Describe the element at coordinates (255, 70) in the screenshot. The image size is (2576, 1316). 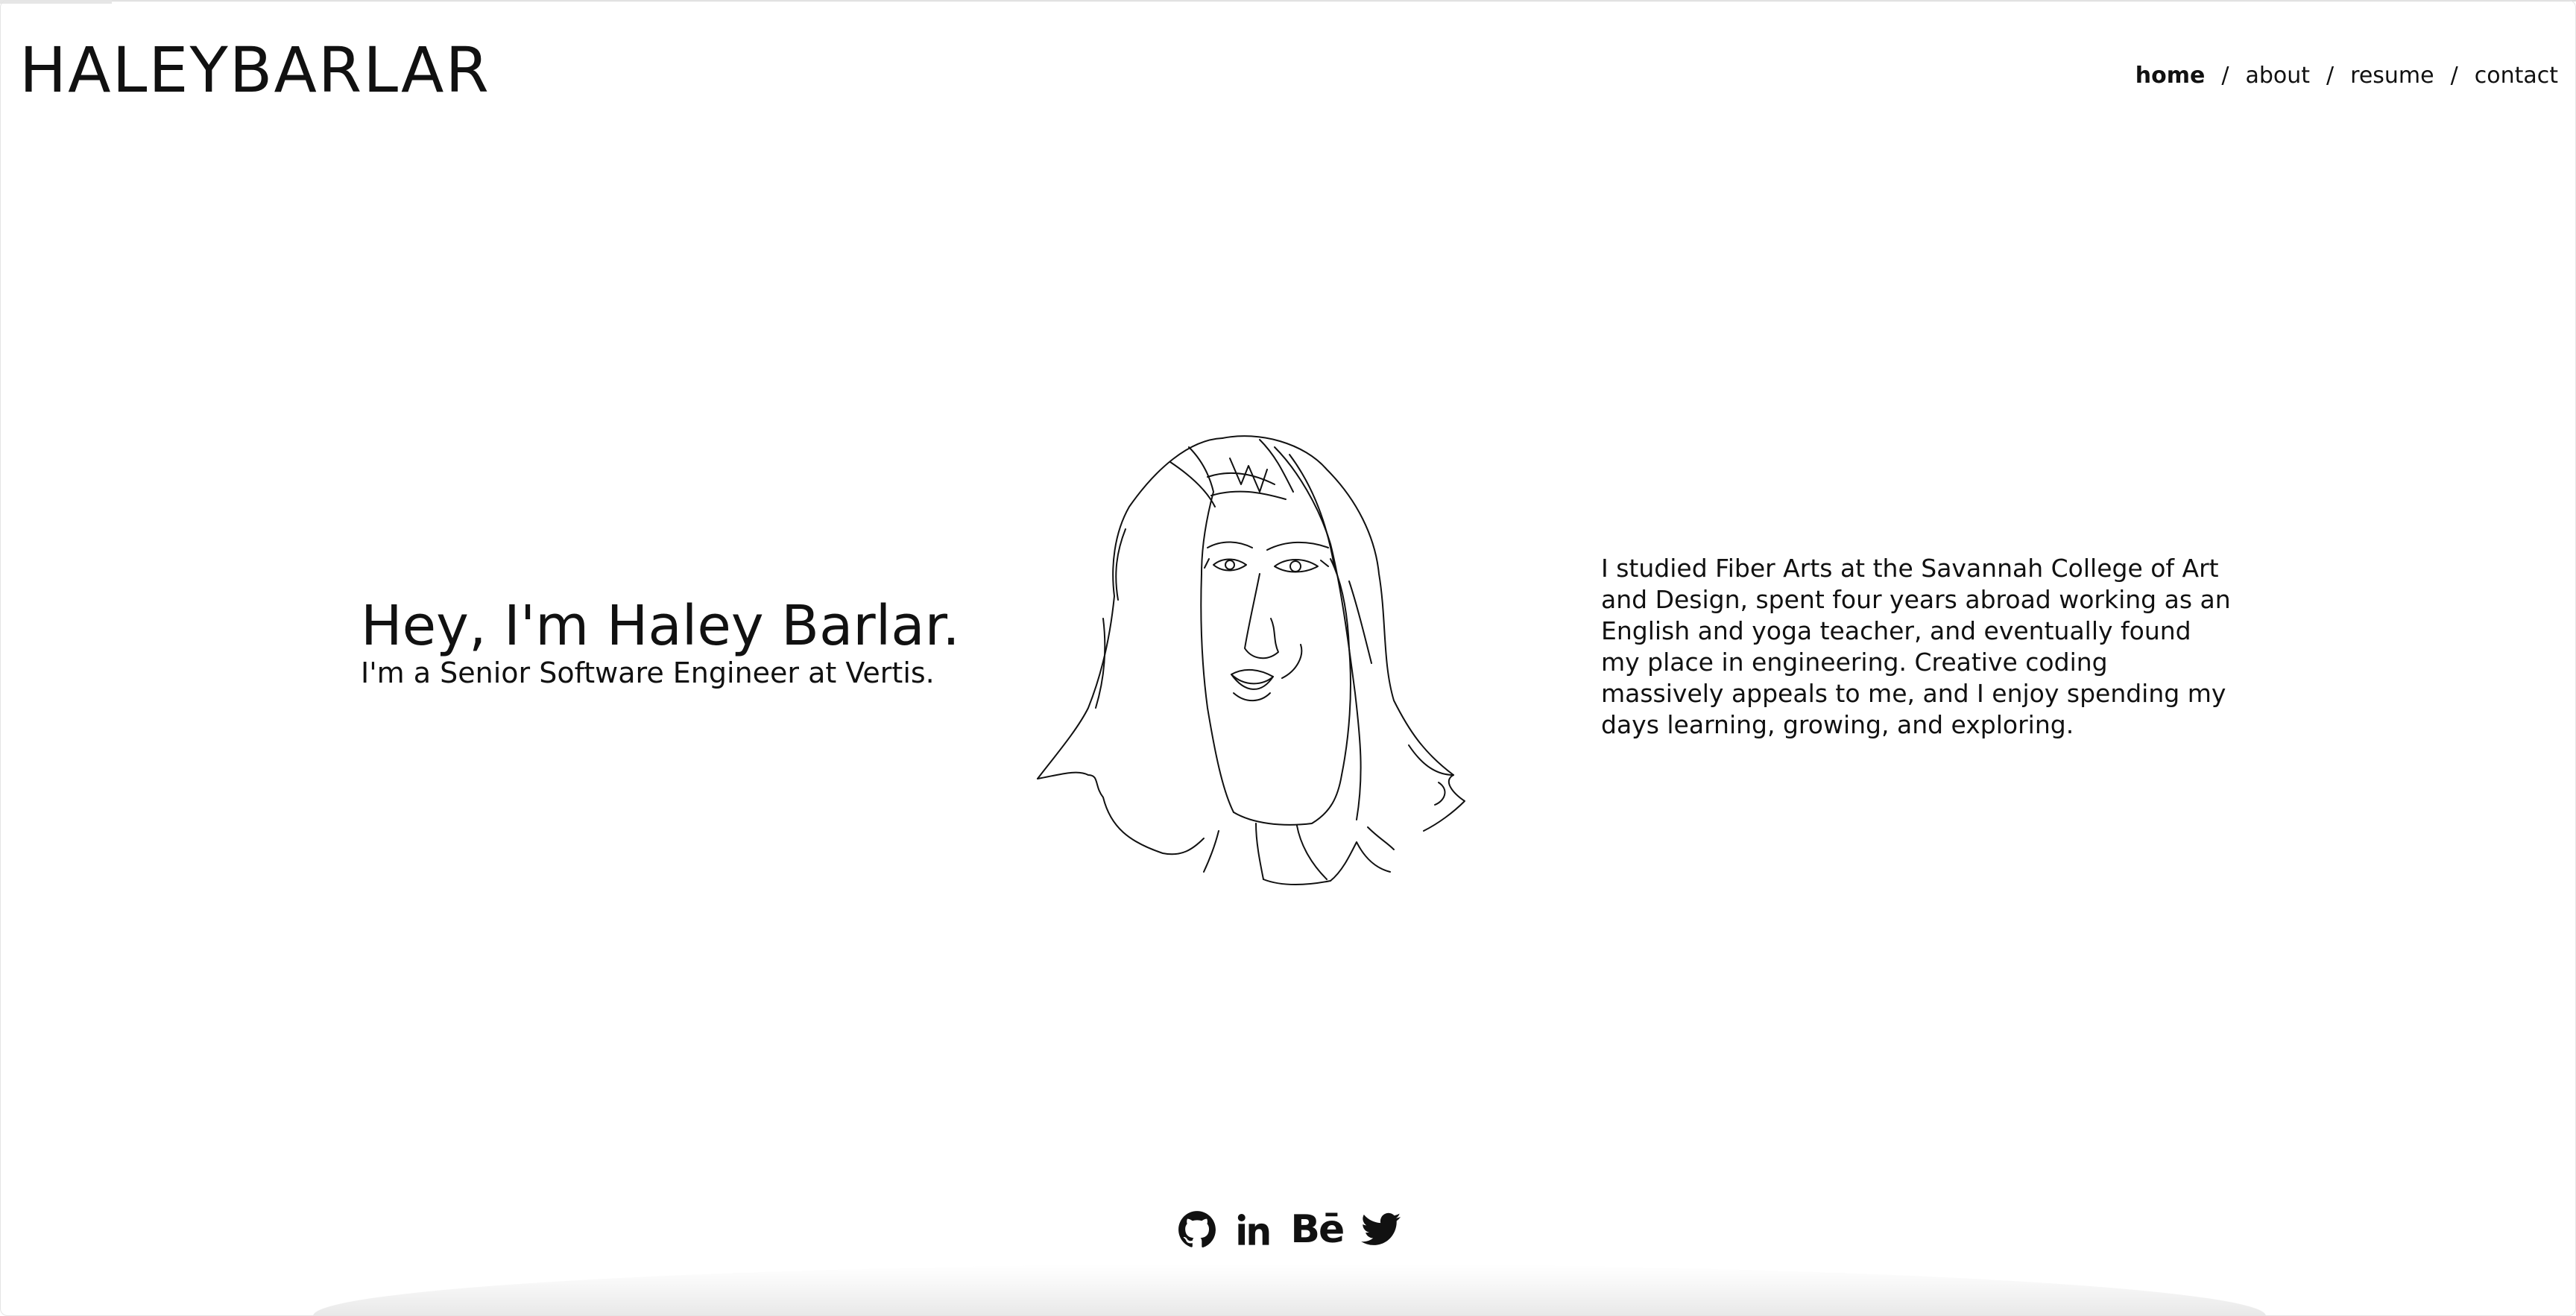
I see `site-logo: HALEYBARLAR` at that location.